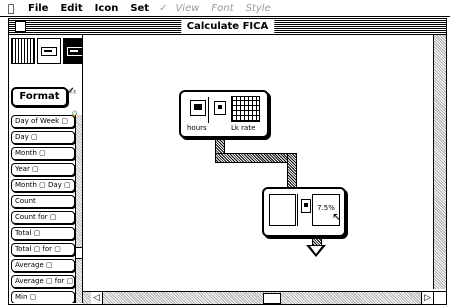 The width and height of the screenshot is (450, 307). I want to click on palette-item: Month ▢, so click(43, 153).